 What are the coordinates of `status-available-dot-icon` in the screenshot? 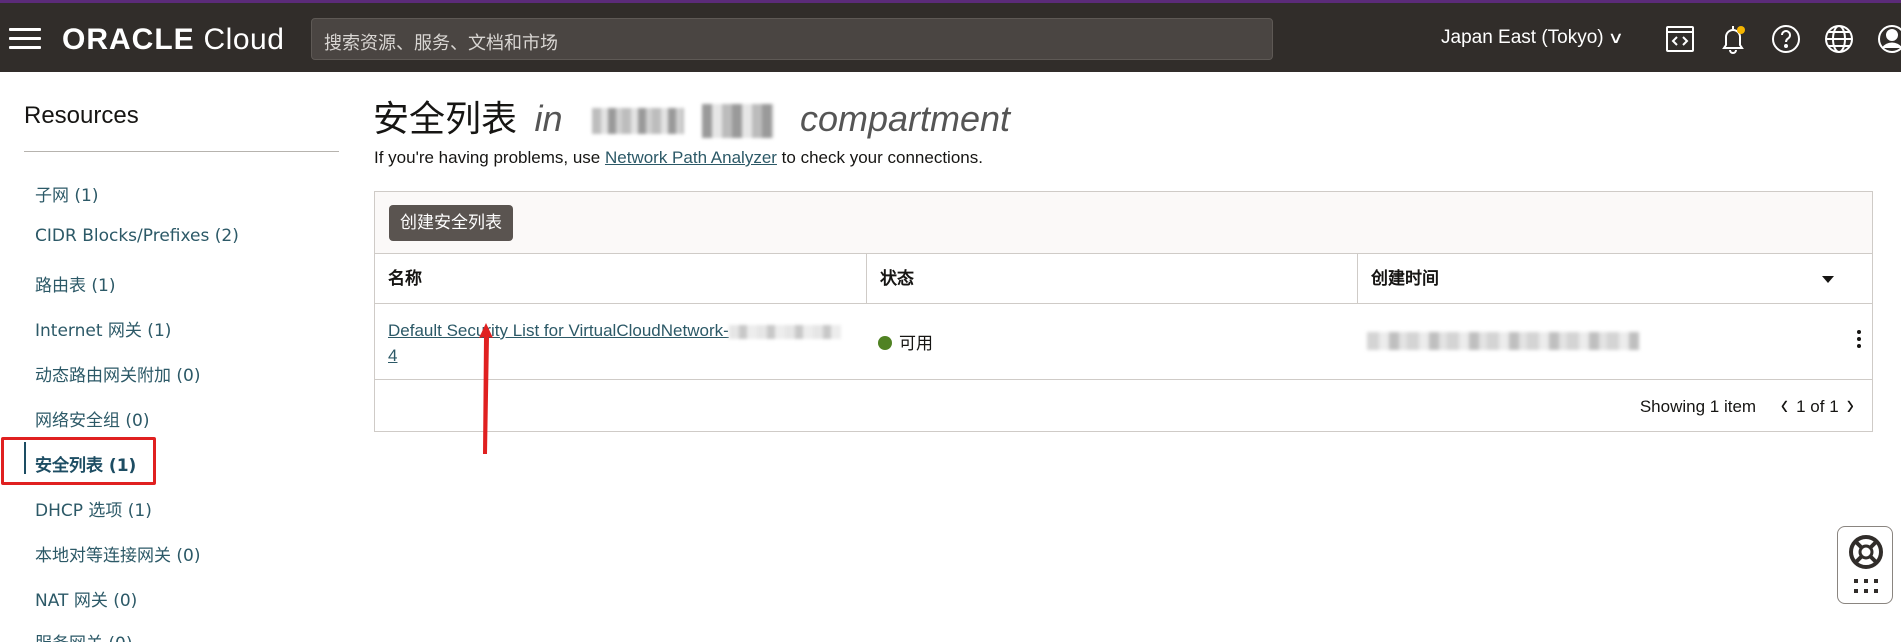 It's located at (885, 343).